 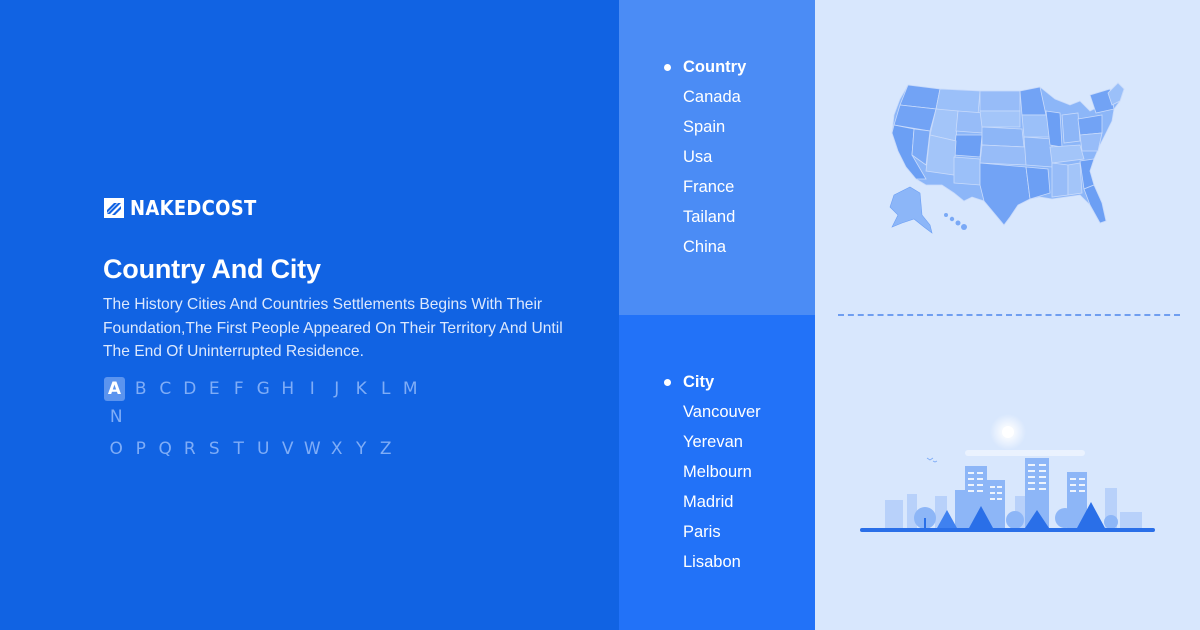 I want to click on page-title: Country And City, so click(x=212, y=269).